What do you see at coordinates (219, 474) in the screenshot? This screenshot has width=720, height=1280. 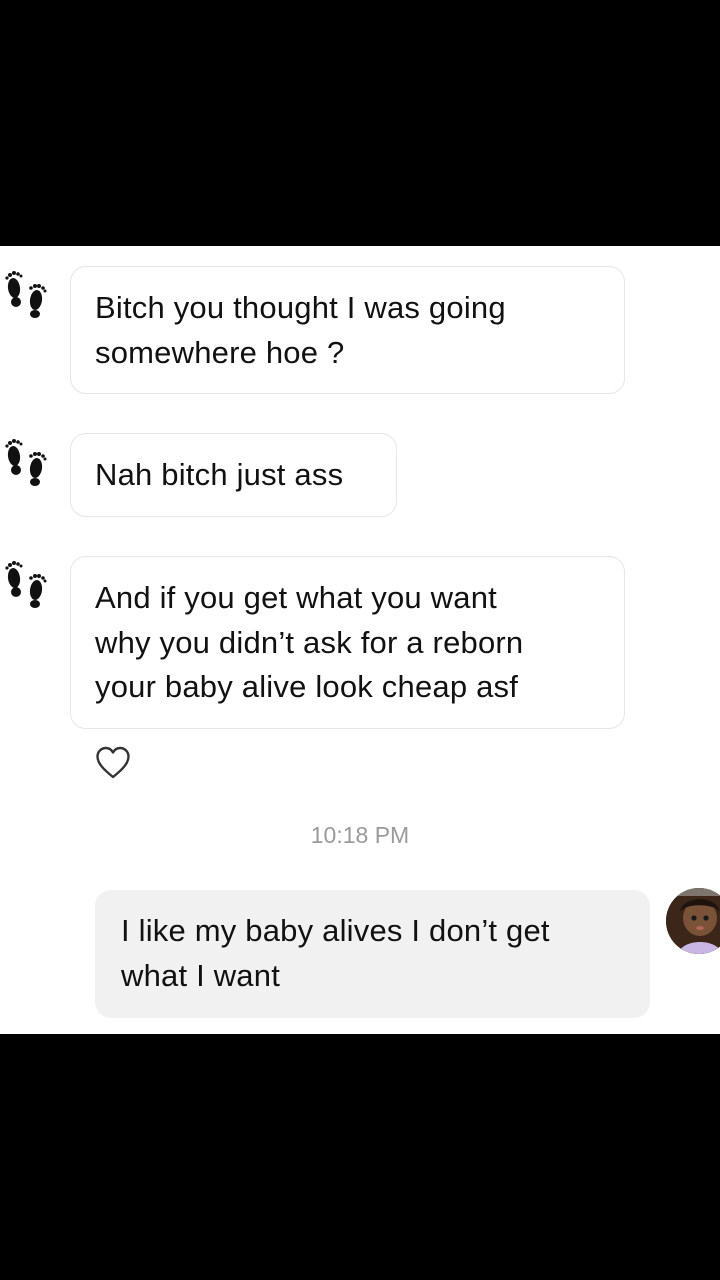 I see `message-line: Nah bitch just ass` at bounding box center [219, 474].